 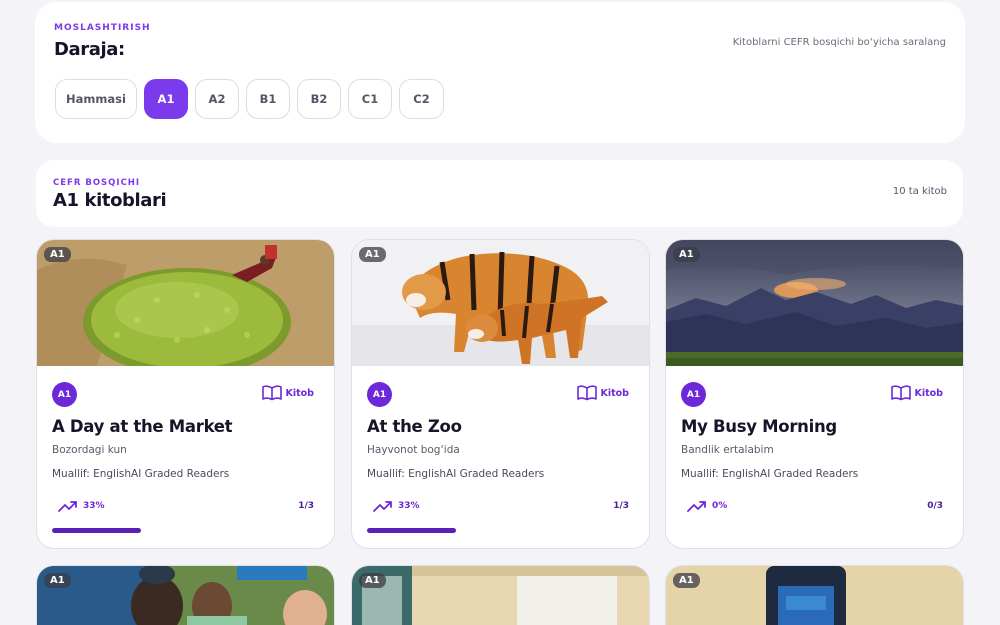 What do you see at coordinates (421, 99) in the screenshot?
I see `level-chip-c2: C2` at bounding box center [421, 99].